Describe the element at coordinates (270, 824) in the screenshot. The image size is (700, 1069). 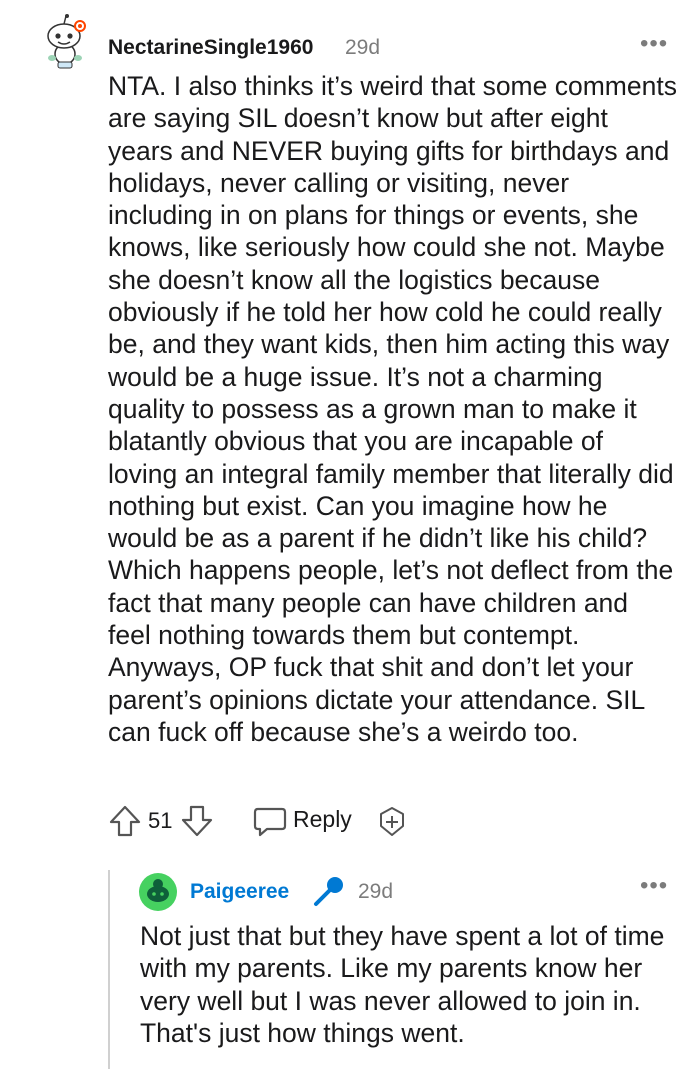
I see `speech-bubble-icon` at that location.